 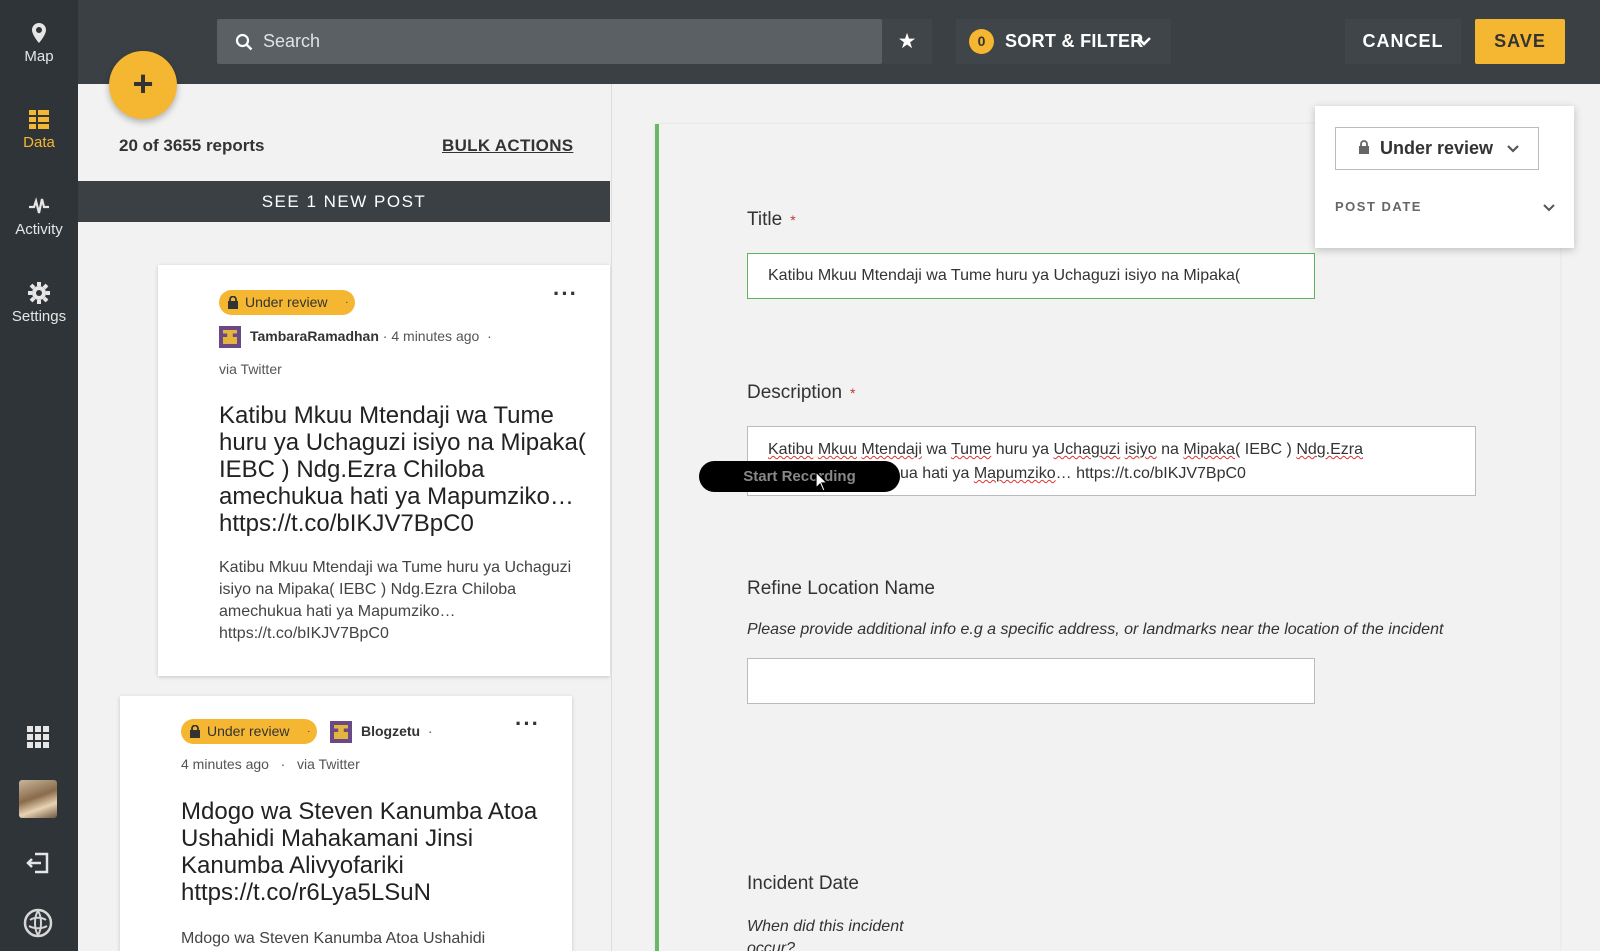 I want to click on top-toolbar: ★ 0 SORT & FILTER CANCEL SAVE, so click(x=839, y=42).